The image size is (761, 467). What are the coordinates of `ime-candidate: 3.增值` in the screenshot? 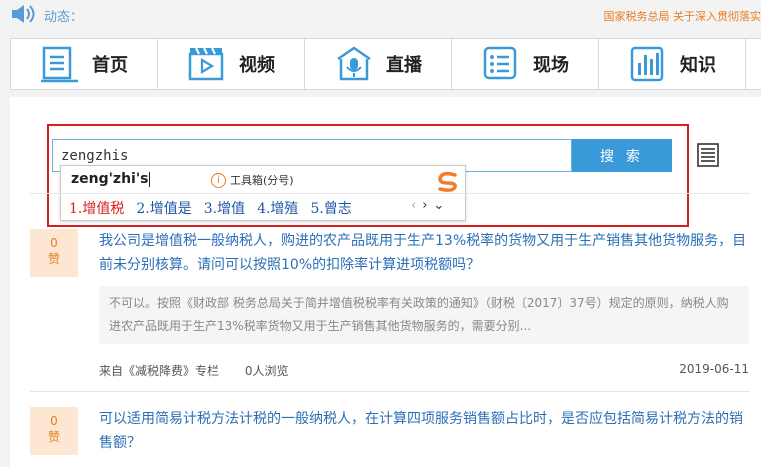 It's located at (224, 208).